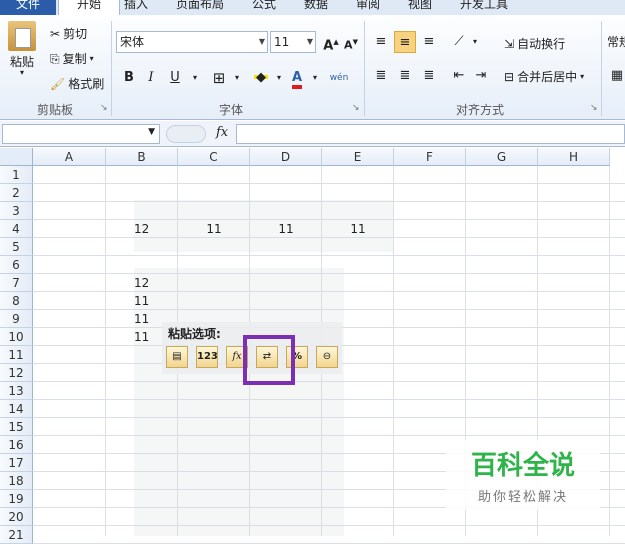  What do you see at coordinates (16, 391) in the screenshot?
I see `row-header-13: 13` at bounding box center [16, 391].